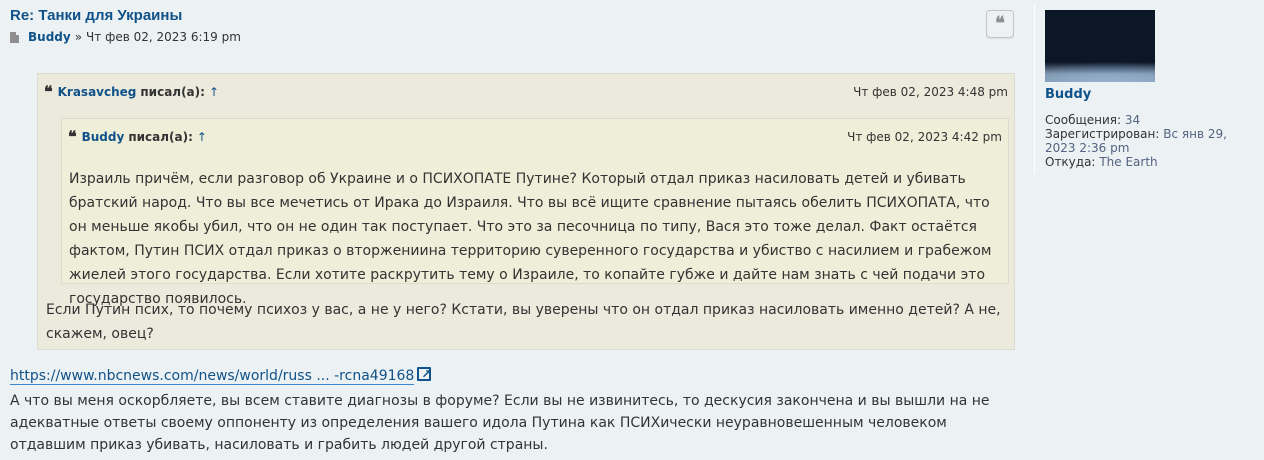 The height and width of the screenshot is (460, 1264). Describe the element at coordinates (163, 37) in the screenshot. I see `post-date: Чт фев 02, 2023 6:19 pm` at that location.